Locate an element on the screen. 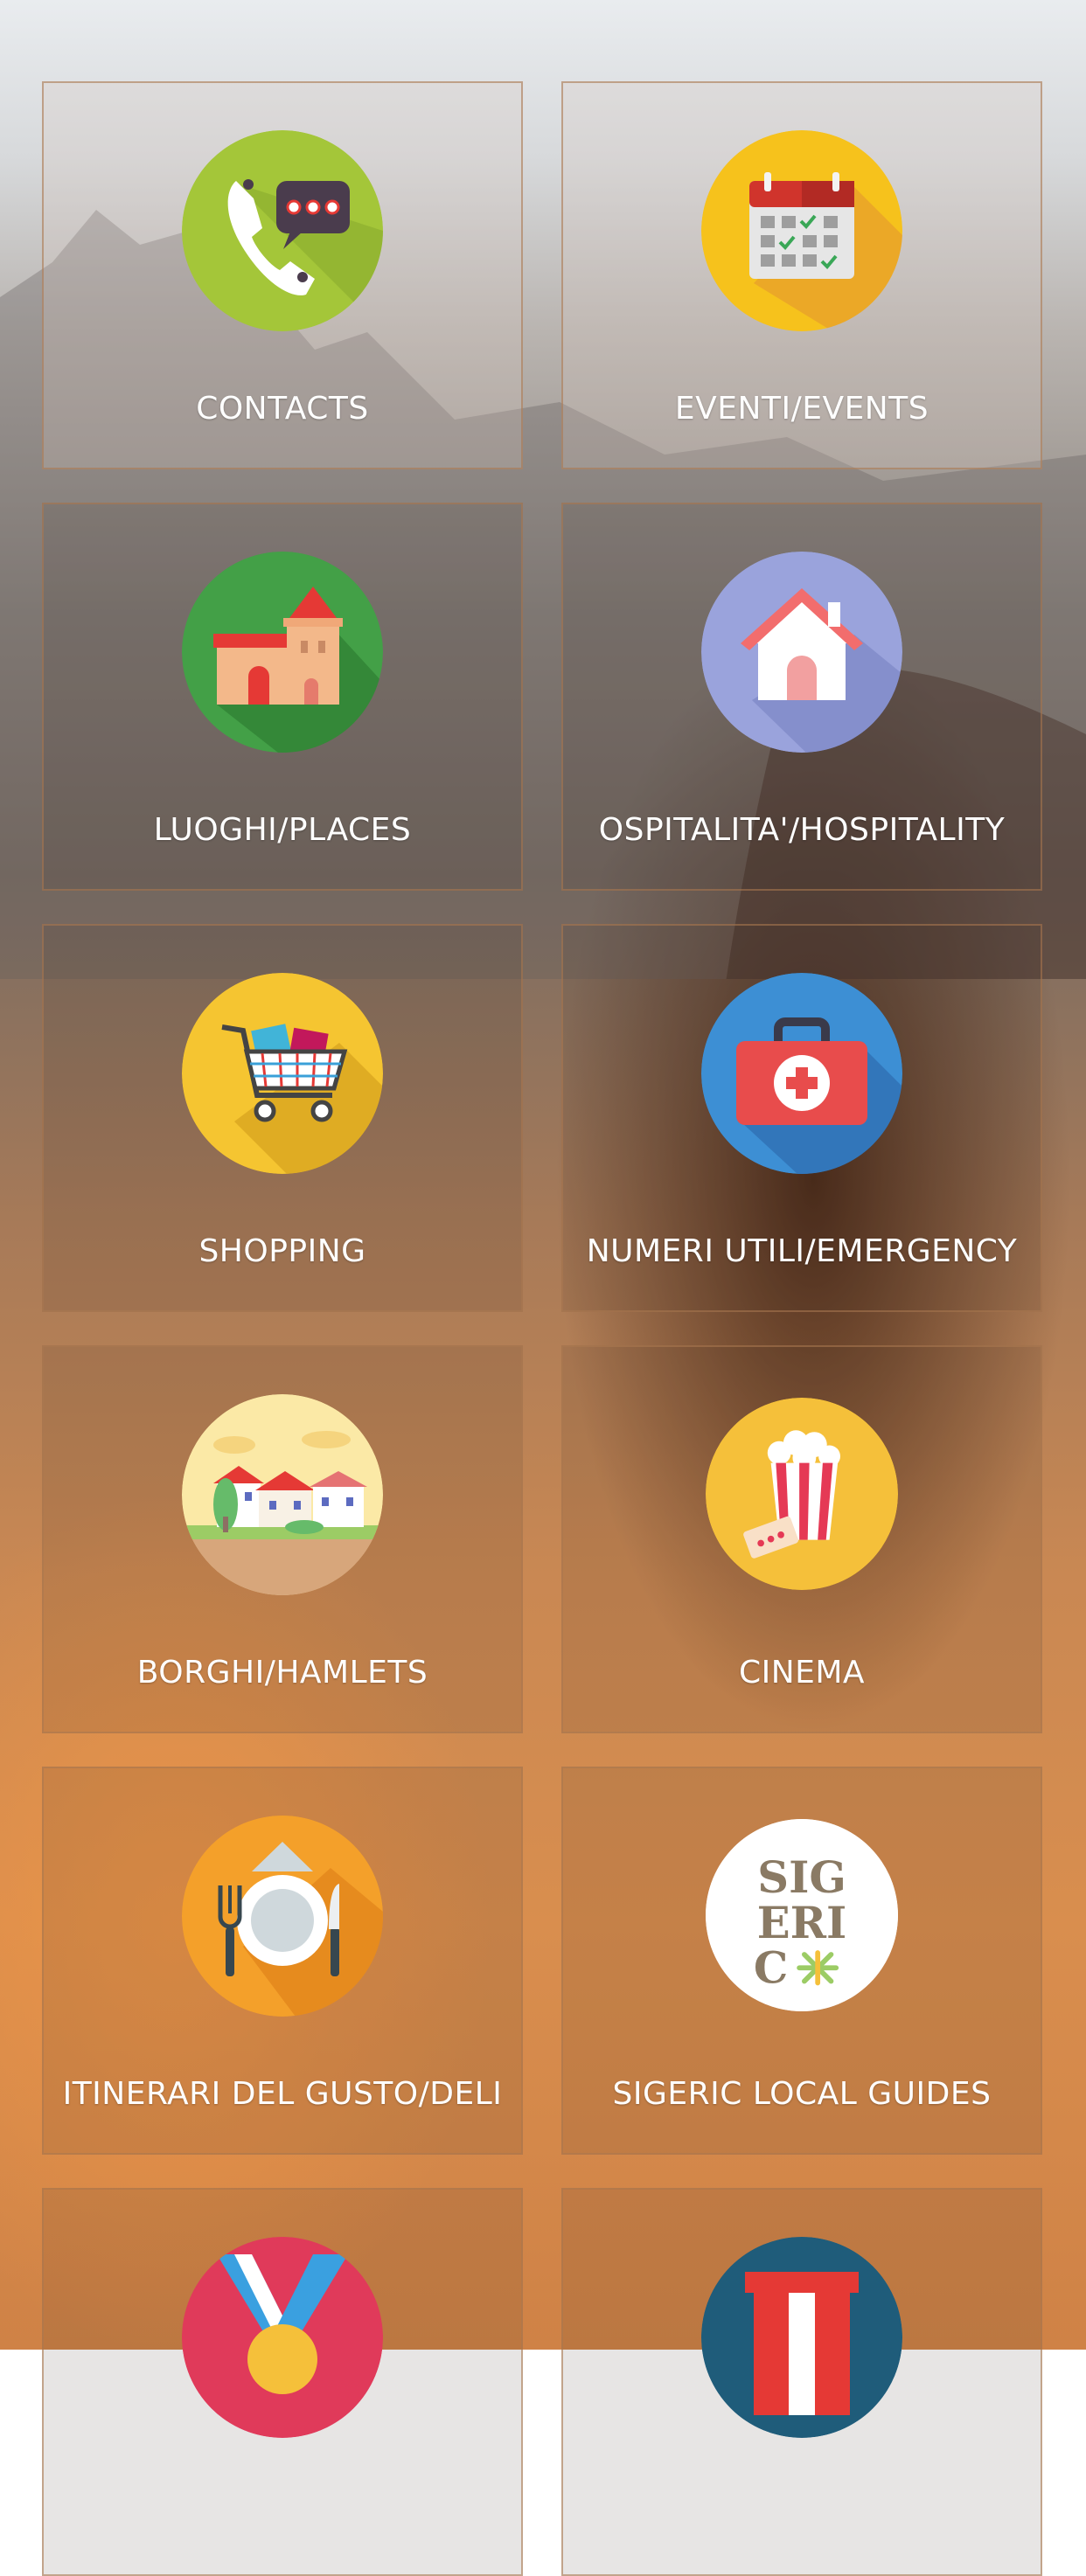 The width and height of the screenshot is (1086, 2576). castle-icon is located at coordinates (282, 653).